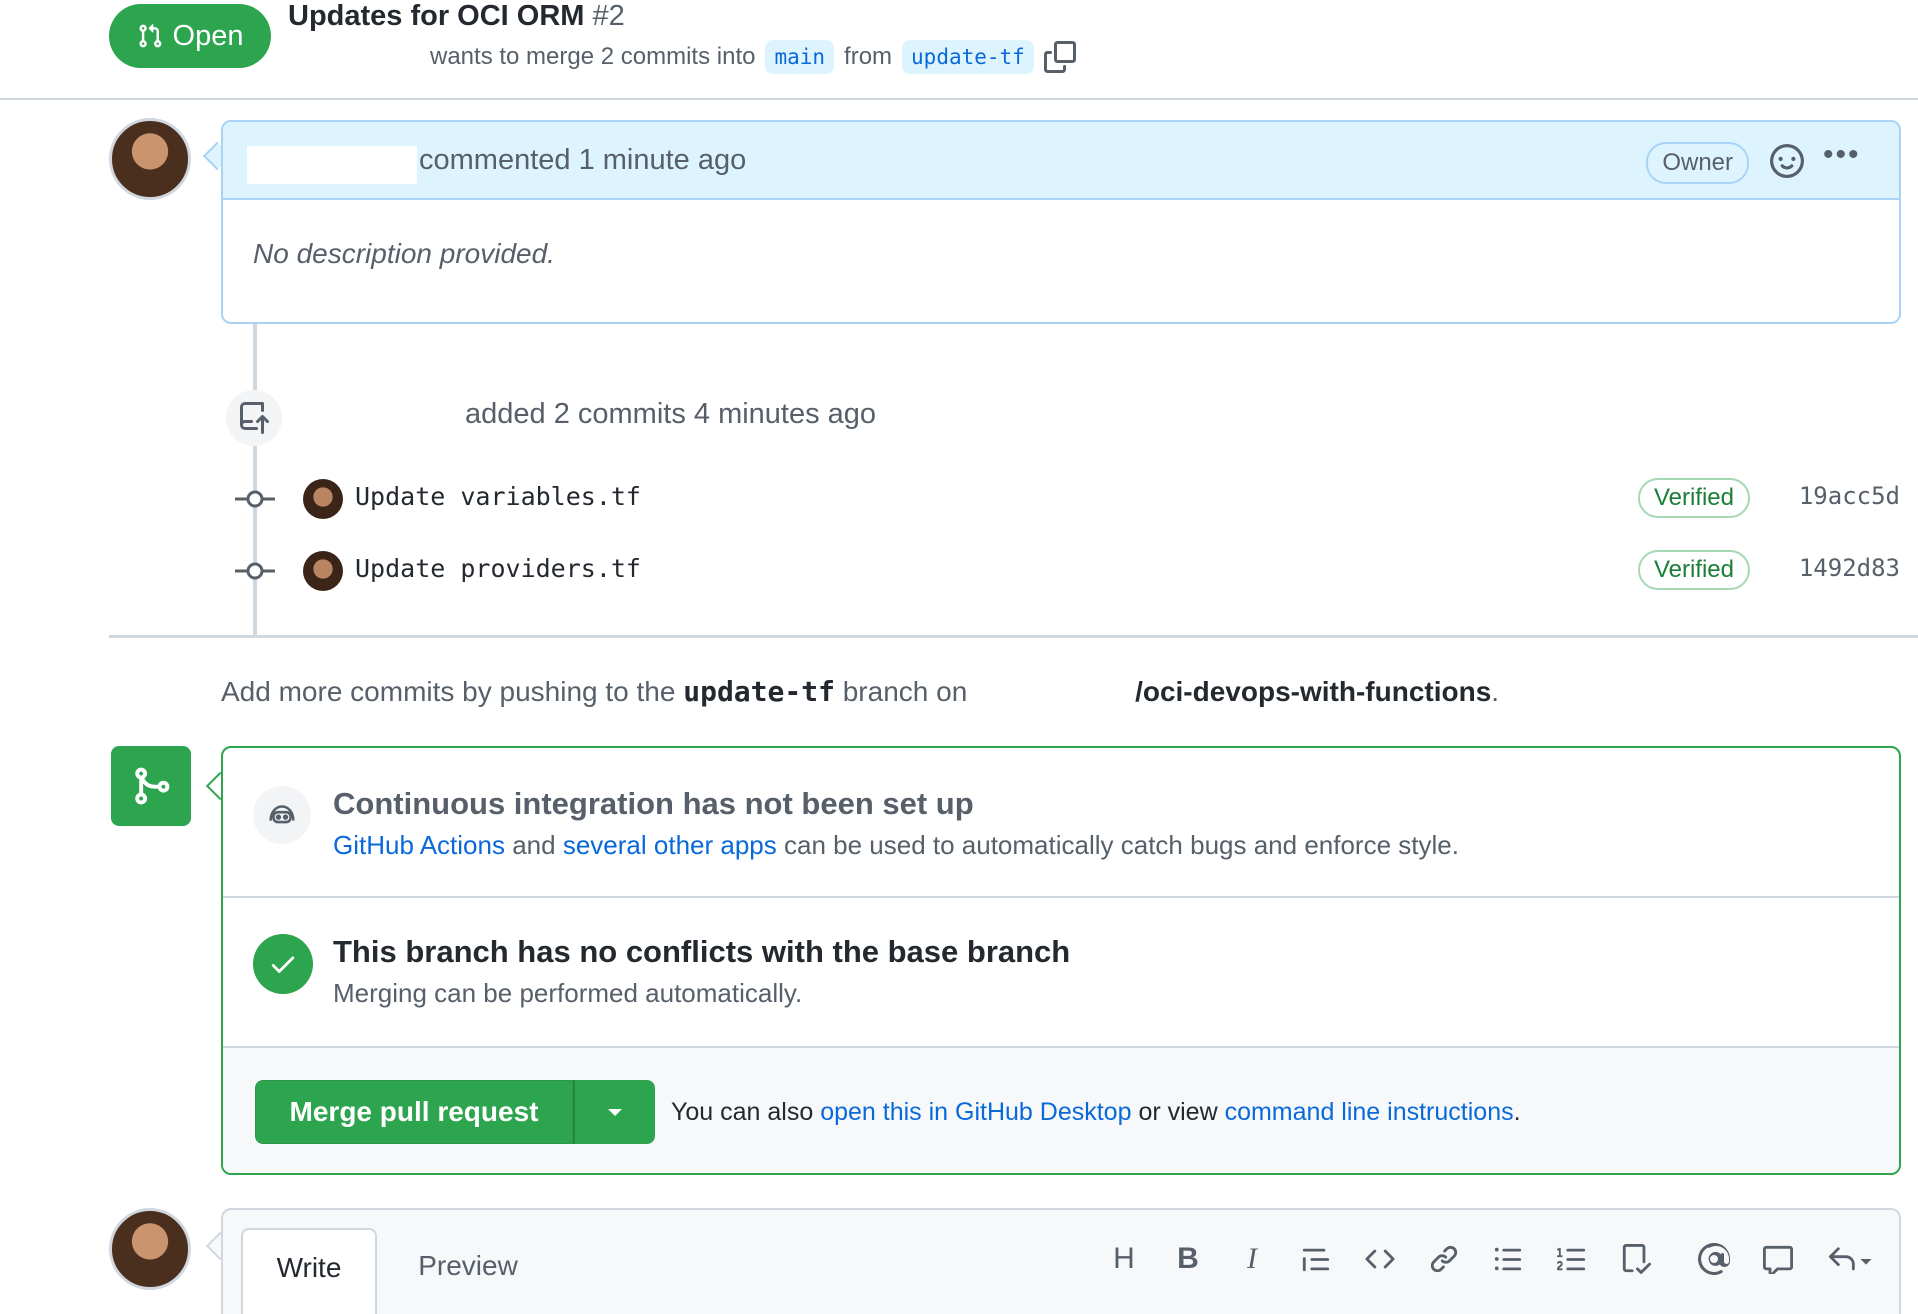 The height and width of the screenshot is (1314, 1918). What do you see at coordinates (1787, 161) in the screenshot?
I see `emoji-reaction-icon` at bounding box center [1787, 161].